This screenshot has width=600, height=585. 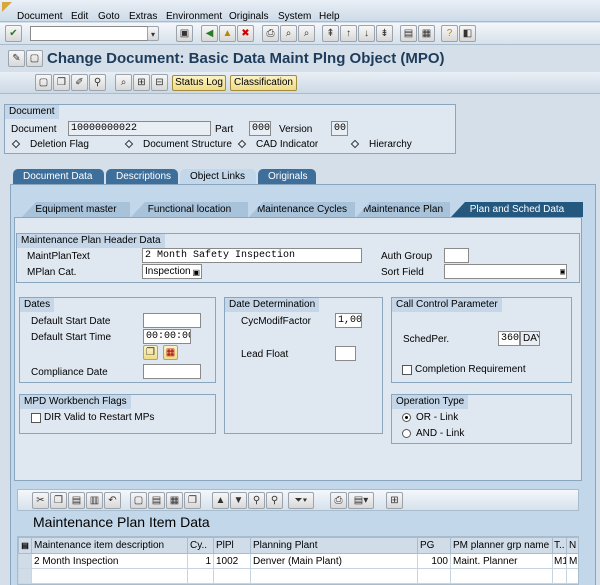 I want to click on select-all-icon: ▤, so click(x=25, y=545).